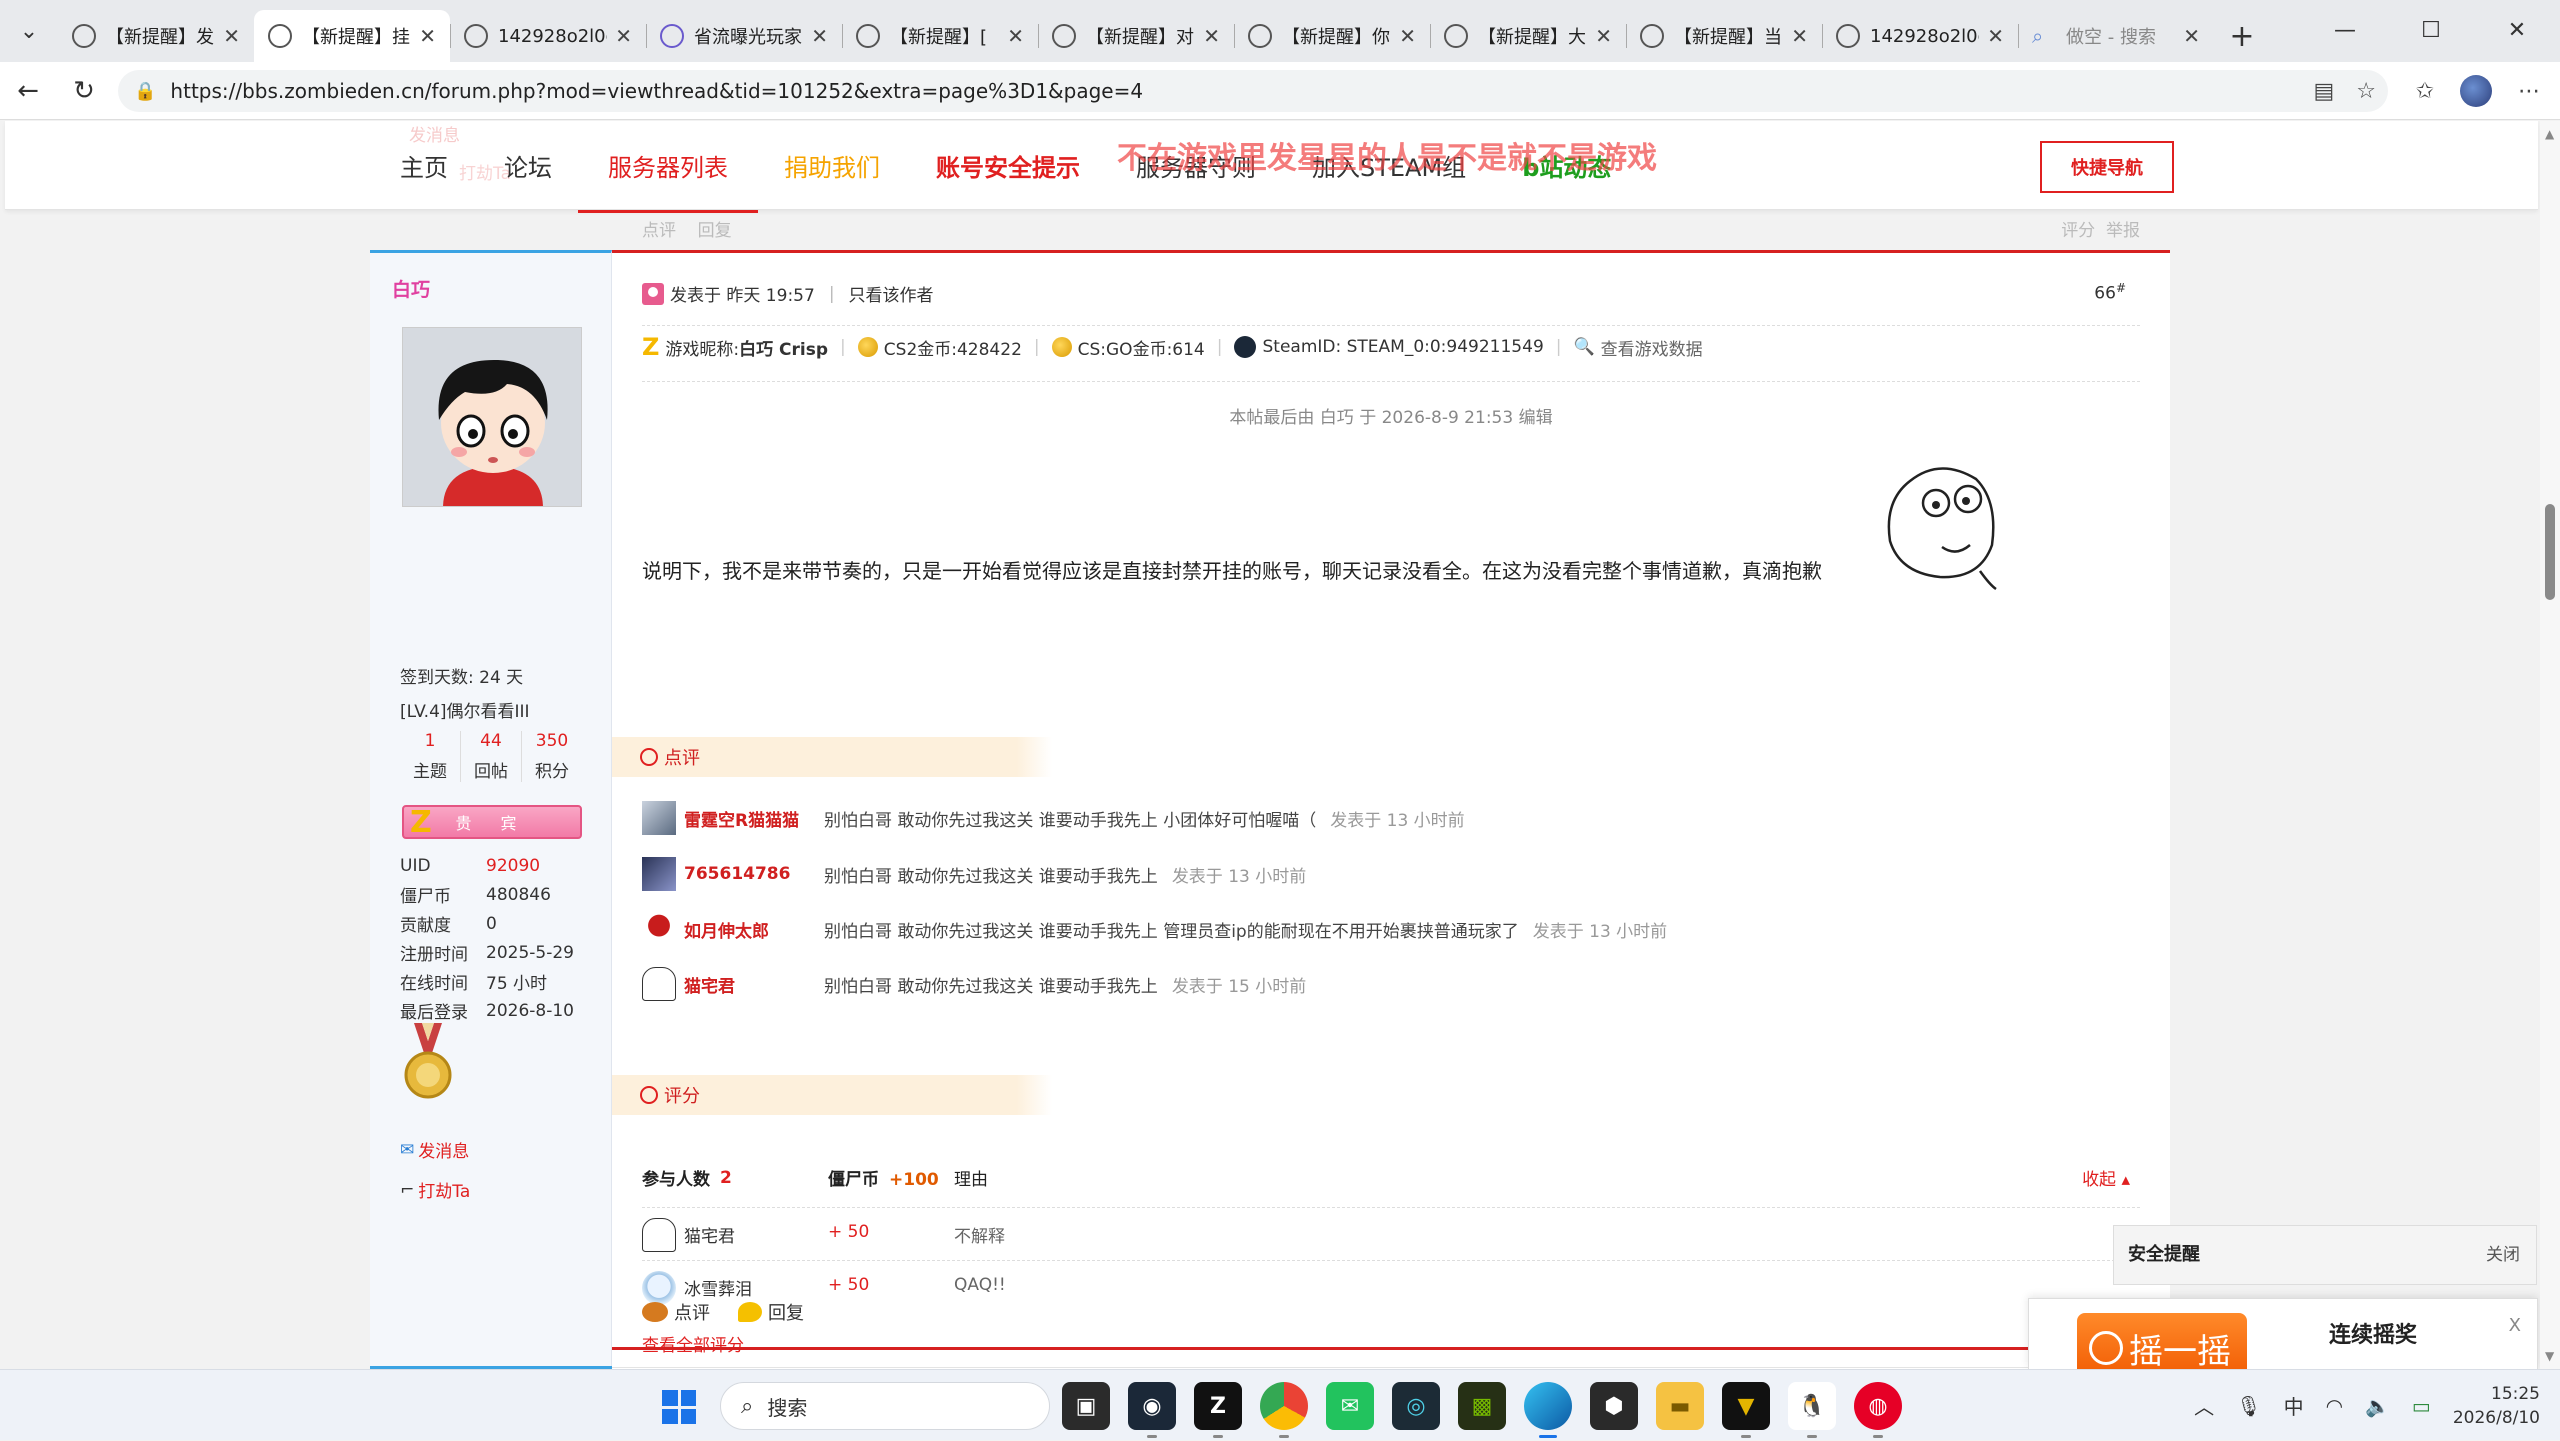  I want to click on qq-icon: 🐧, so click(1812, 1410).